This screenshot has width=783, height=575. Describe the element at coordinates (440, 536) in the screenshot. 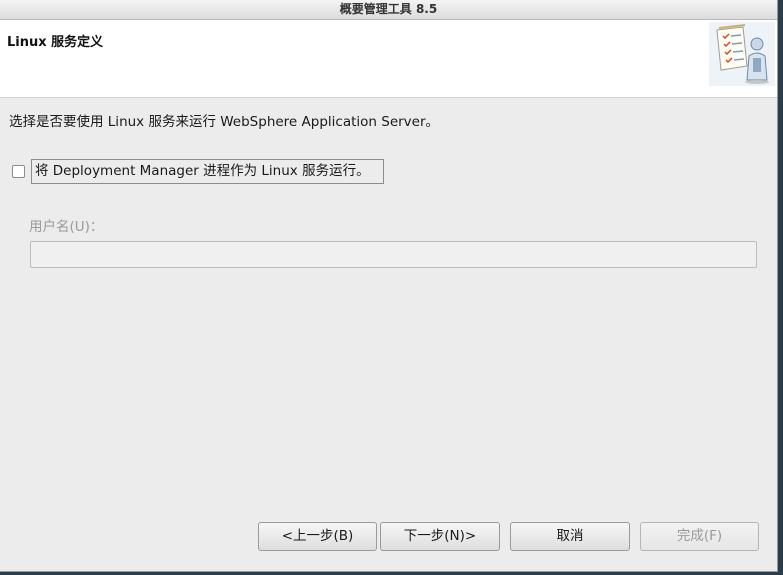

I see `next-button: 下一步(N)>` at that location.